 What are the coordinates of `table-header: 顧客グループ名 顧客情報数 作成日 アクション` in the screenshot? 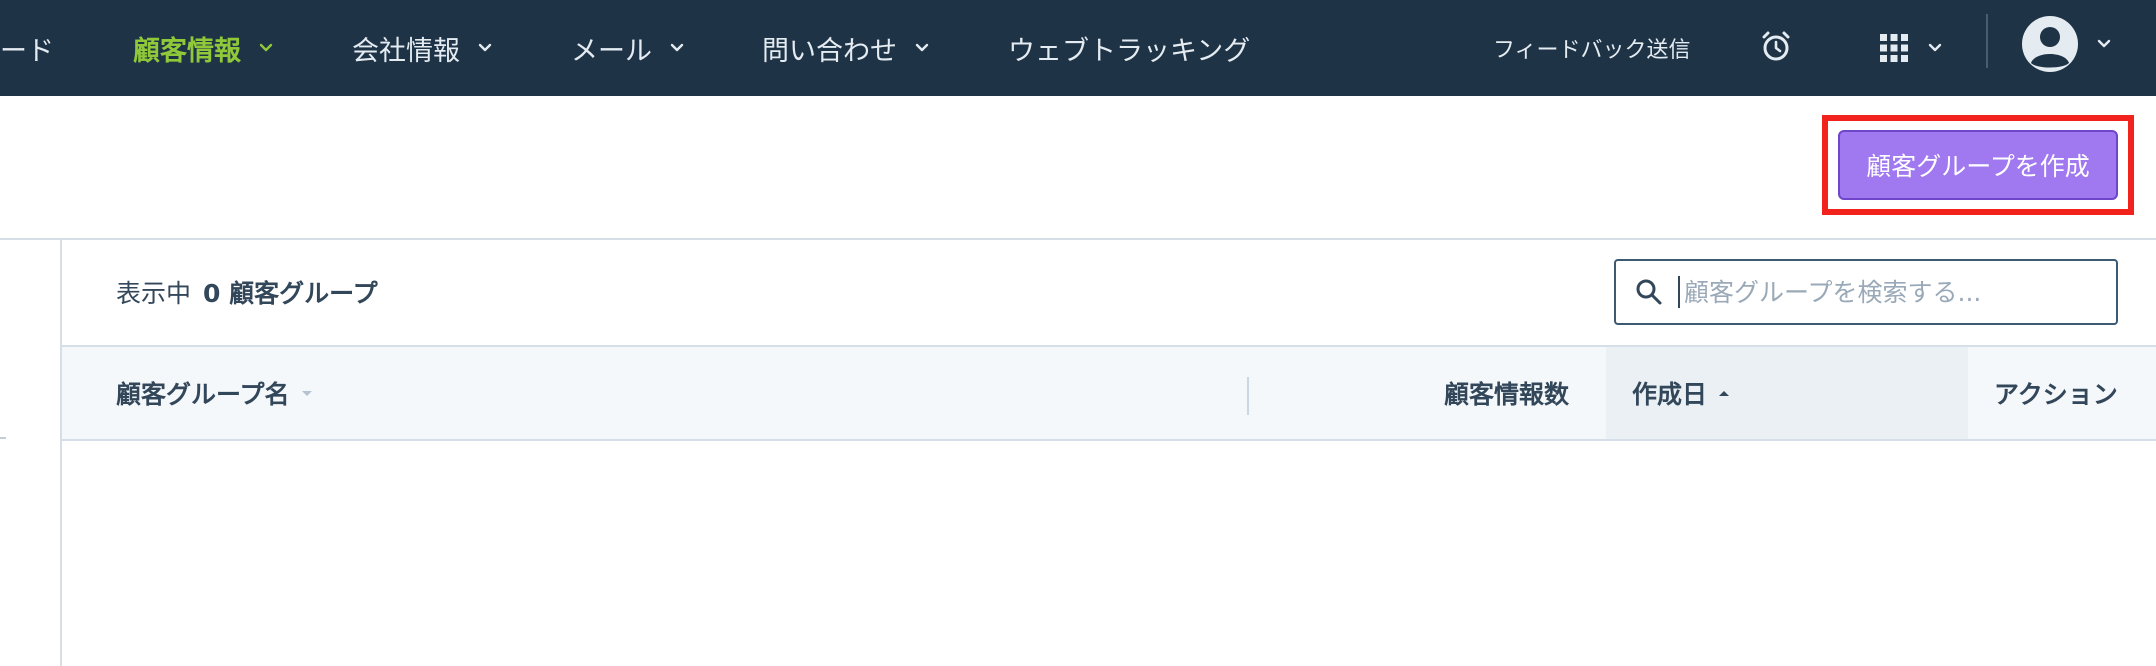 It's located at (1109, 393).